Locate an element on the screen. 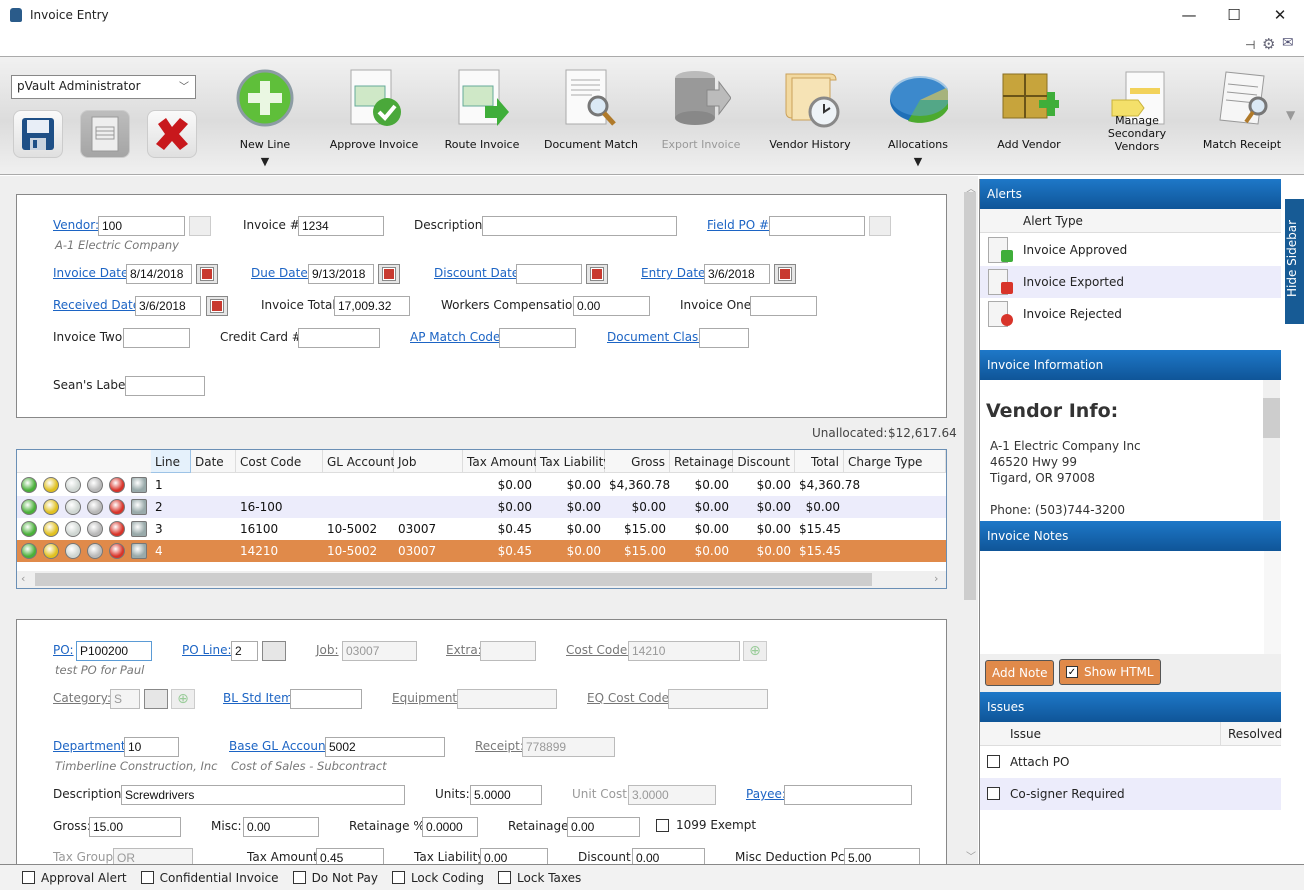 This screenshot has width=1304, height=890. bl-std-item-input is located at coordinates (326, 699).